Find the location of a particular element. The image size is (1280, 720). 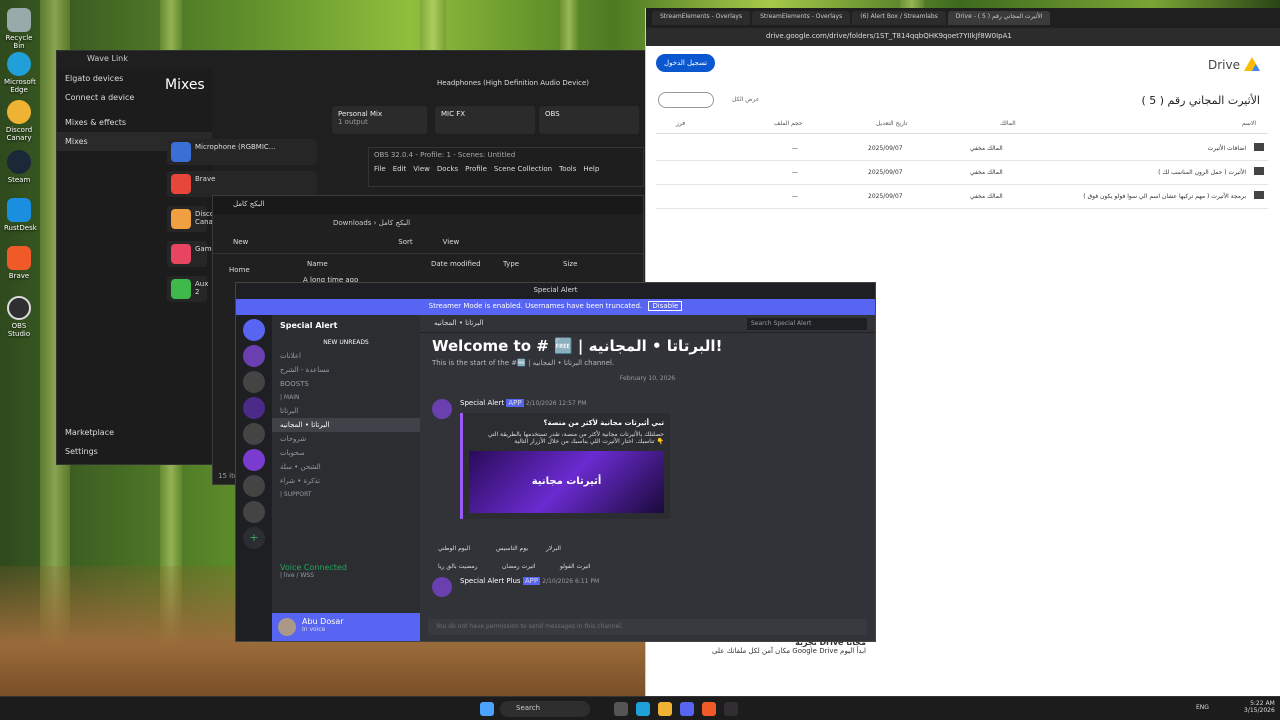

channel-item: الشحن • سلة is located at coordinates (346, 467).